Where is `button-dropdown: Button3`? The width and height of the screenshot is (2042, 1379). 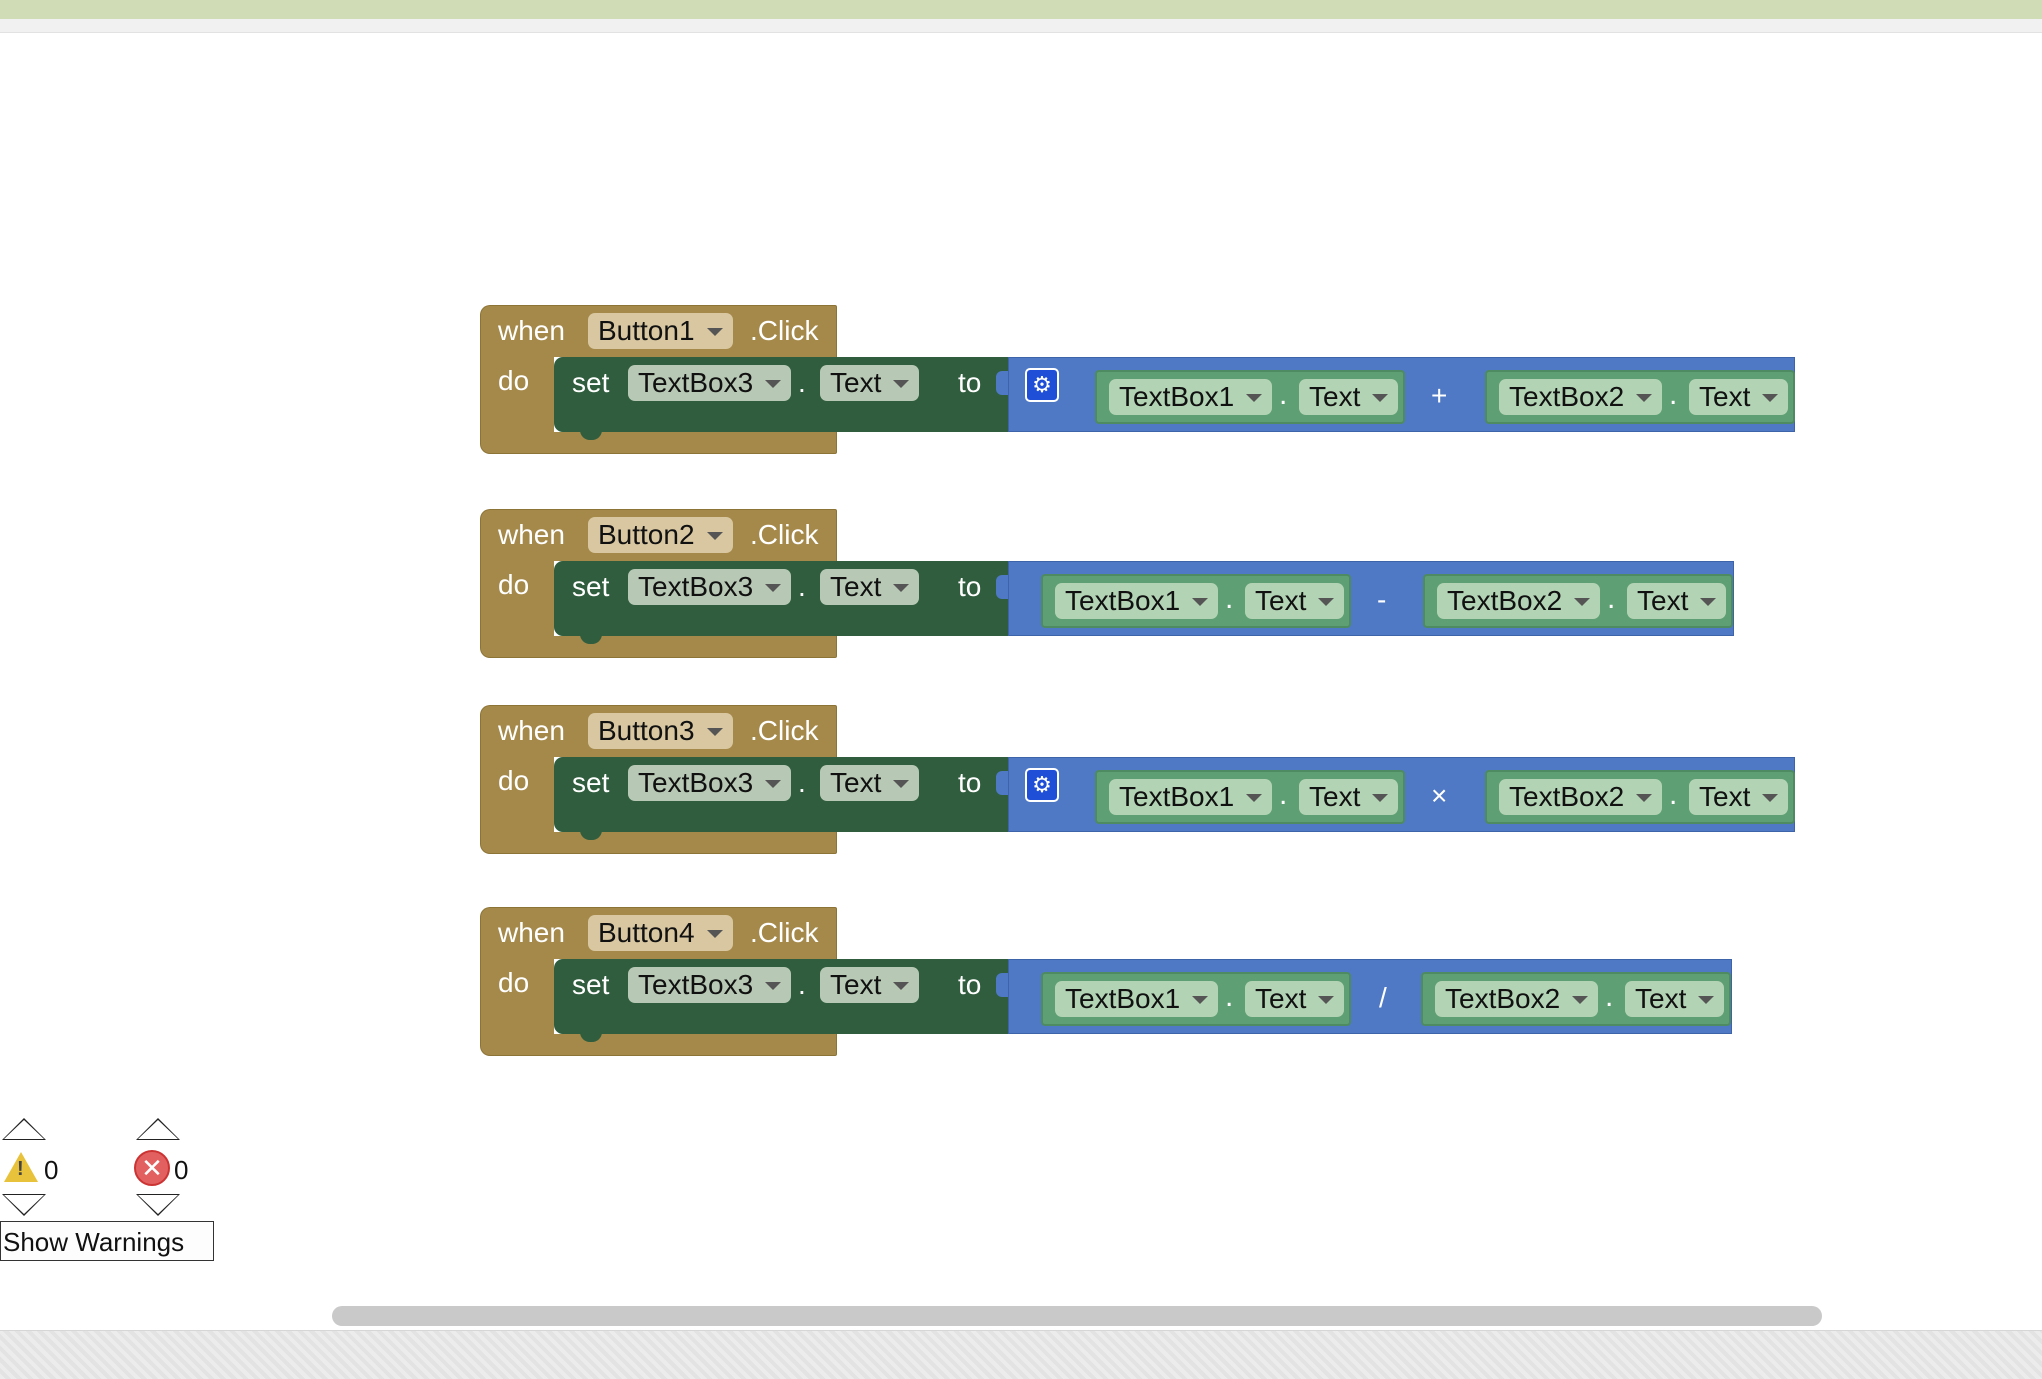
button-dropdown: Button3 is located at coordinates (660, 731).